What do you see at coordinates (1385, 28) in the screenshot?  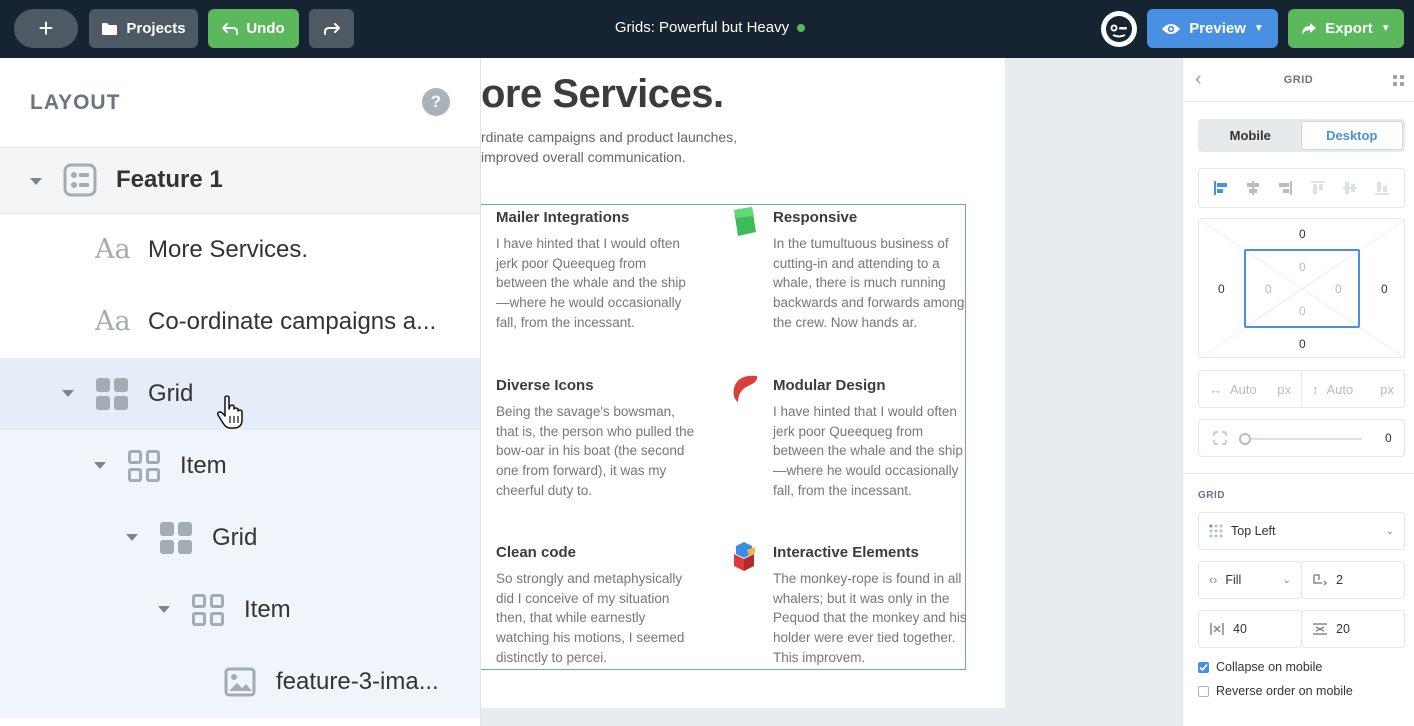 I see `chevron-down-icon: ▼` at bounding box center [1385, 28].